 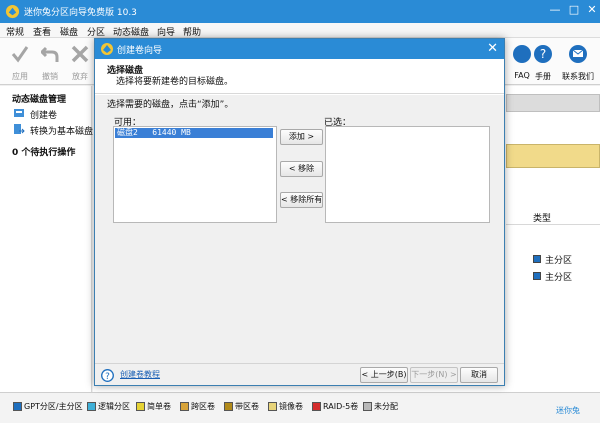 I want to click on dialog-header: 选择磁盘 选择将要新建卷的目标磁盘。, so click(x=299, y=76).